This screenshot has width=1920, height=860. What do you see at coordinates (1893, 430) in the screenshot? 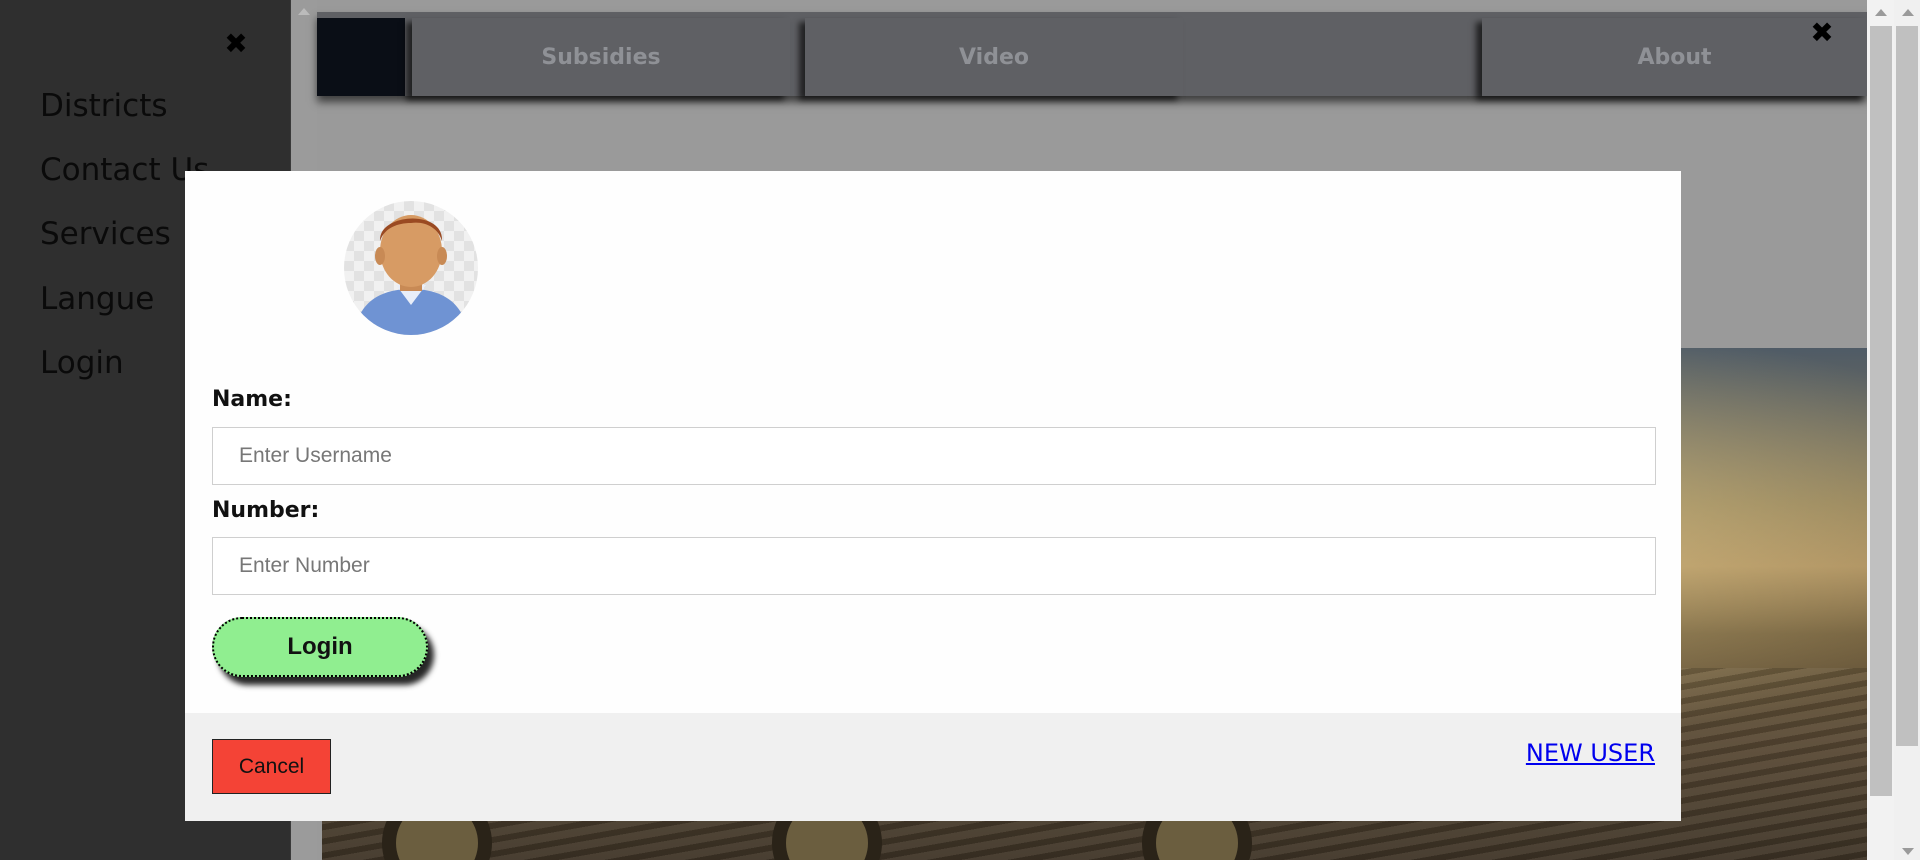
I see `window-scrollbar` at bounding box center [1893, 430].